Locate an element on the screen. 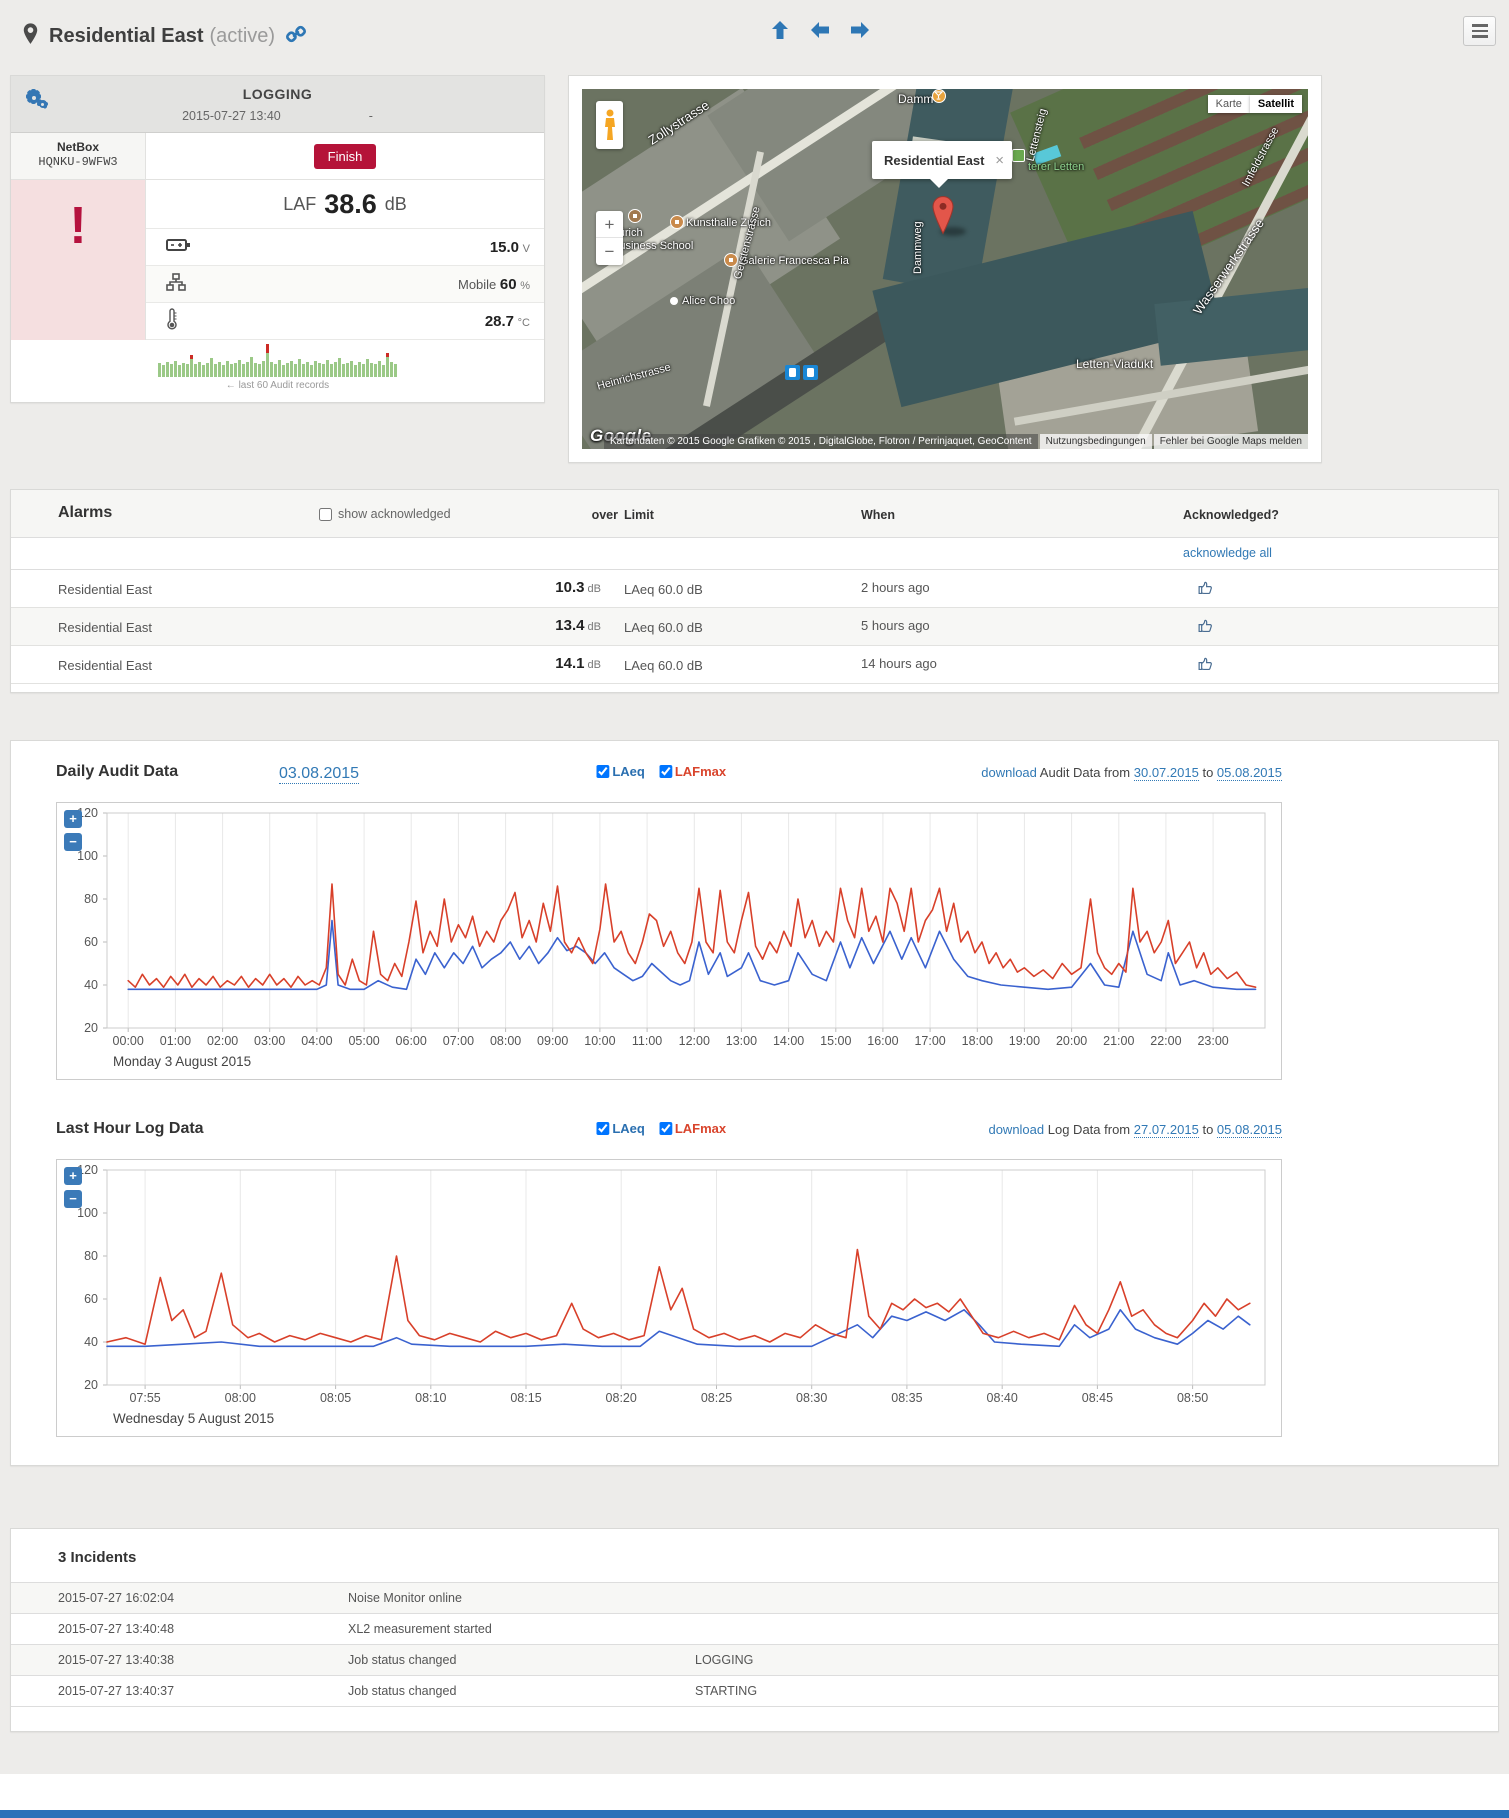 This screenshot has height=1818, width=1509. svg-text: 08:50 is located at coordinates (1192, 1398).